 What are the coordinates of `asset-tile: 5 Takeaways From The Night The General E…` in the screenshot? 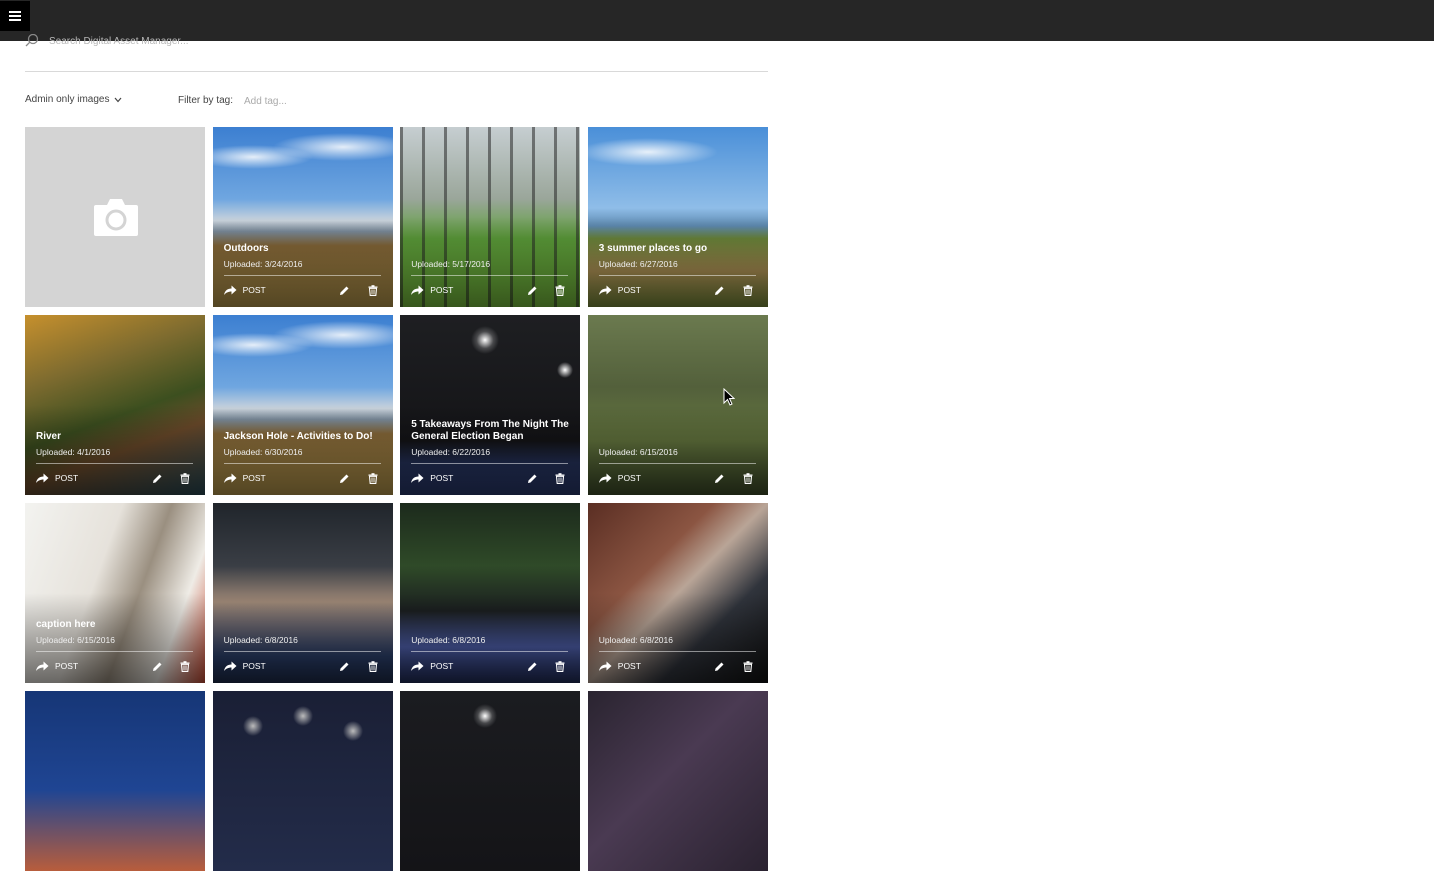 It's located at (490, 405).